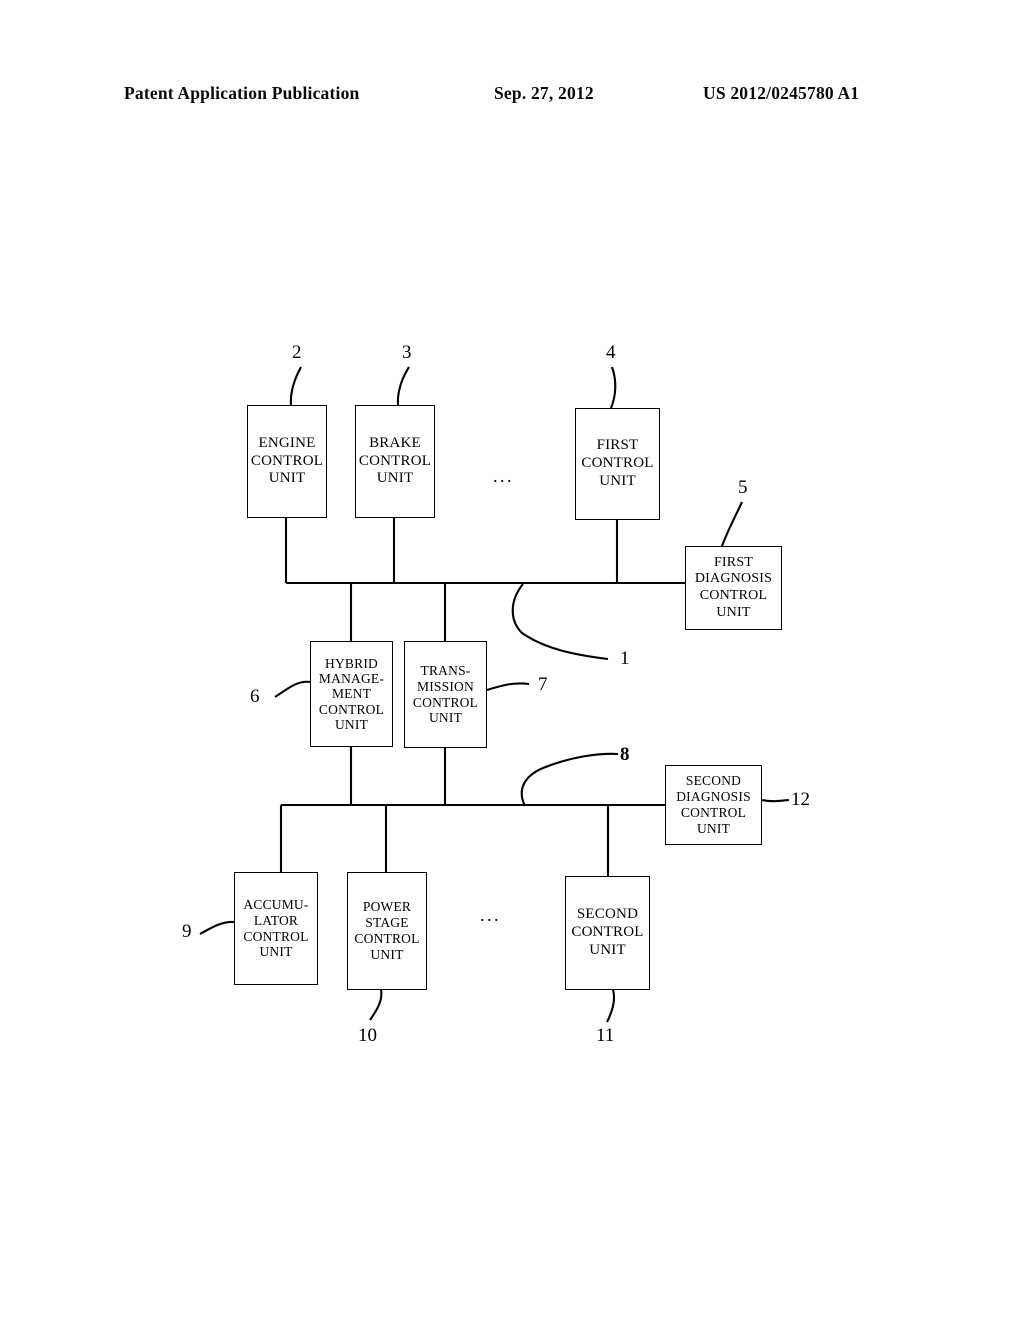 This screenshot has height=1320, width=1024. What do you see at coordinates (560, 622) in the screenshot?
I see `lead-line-1-upper-bus` at bounding box center [560, 622].